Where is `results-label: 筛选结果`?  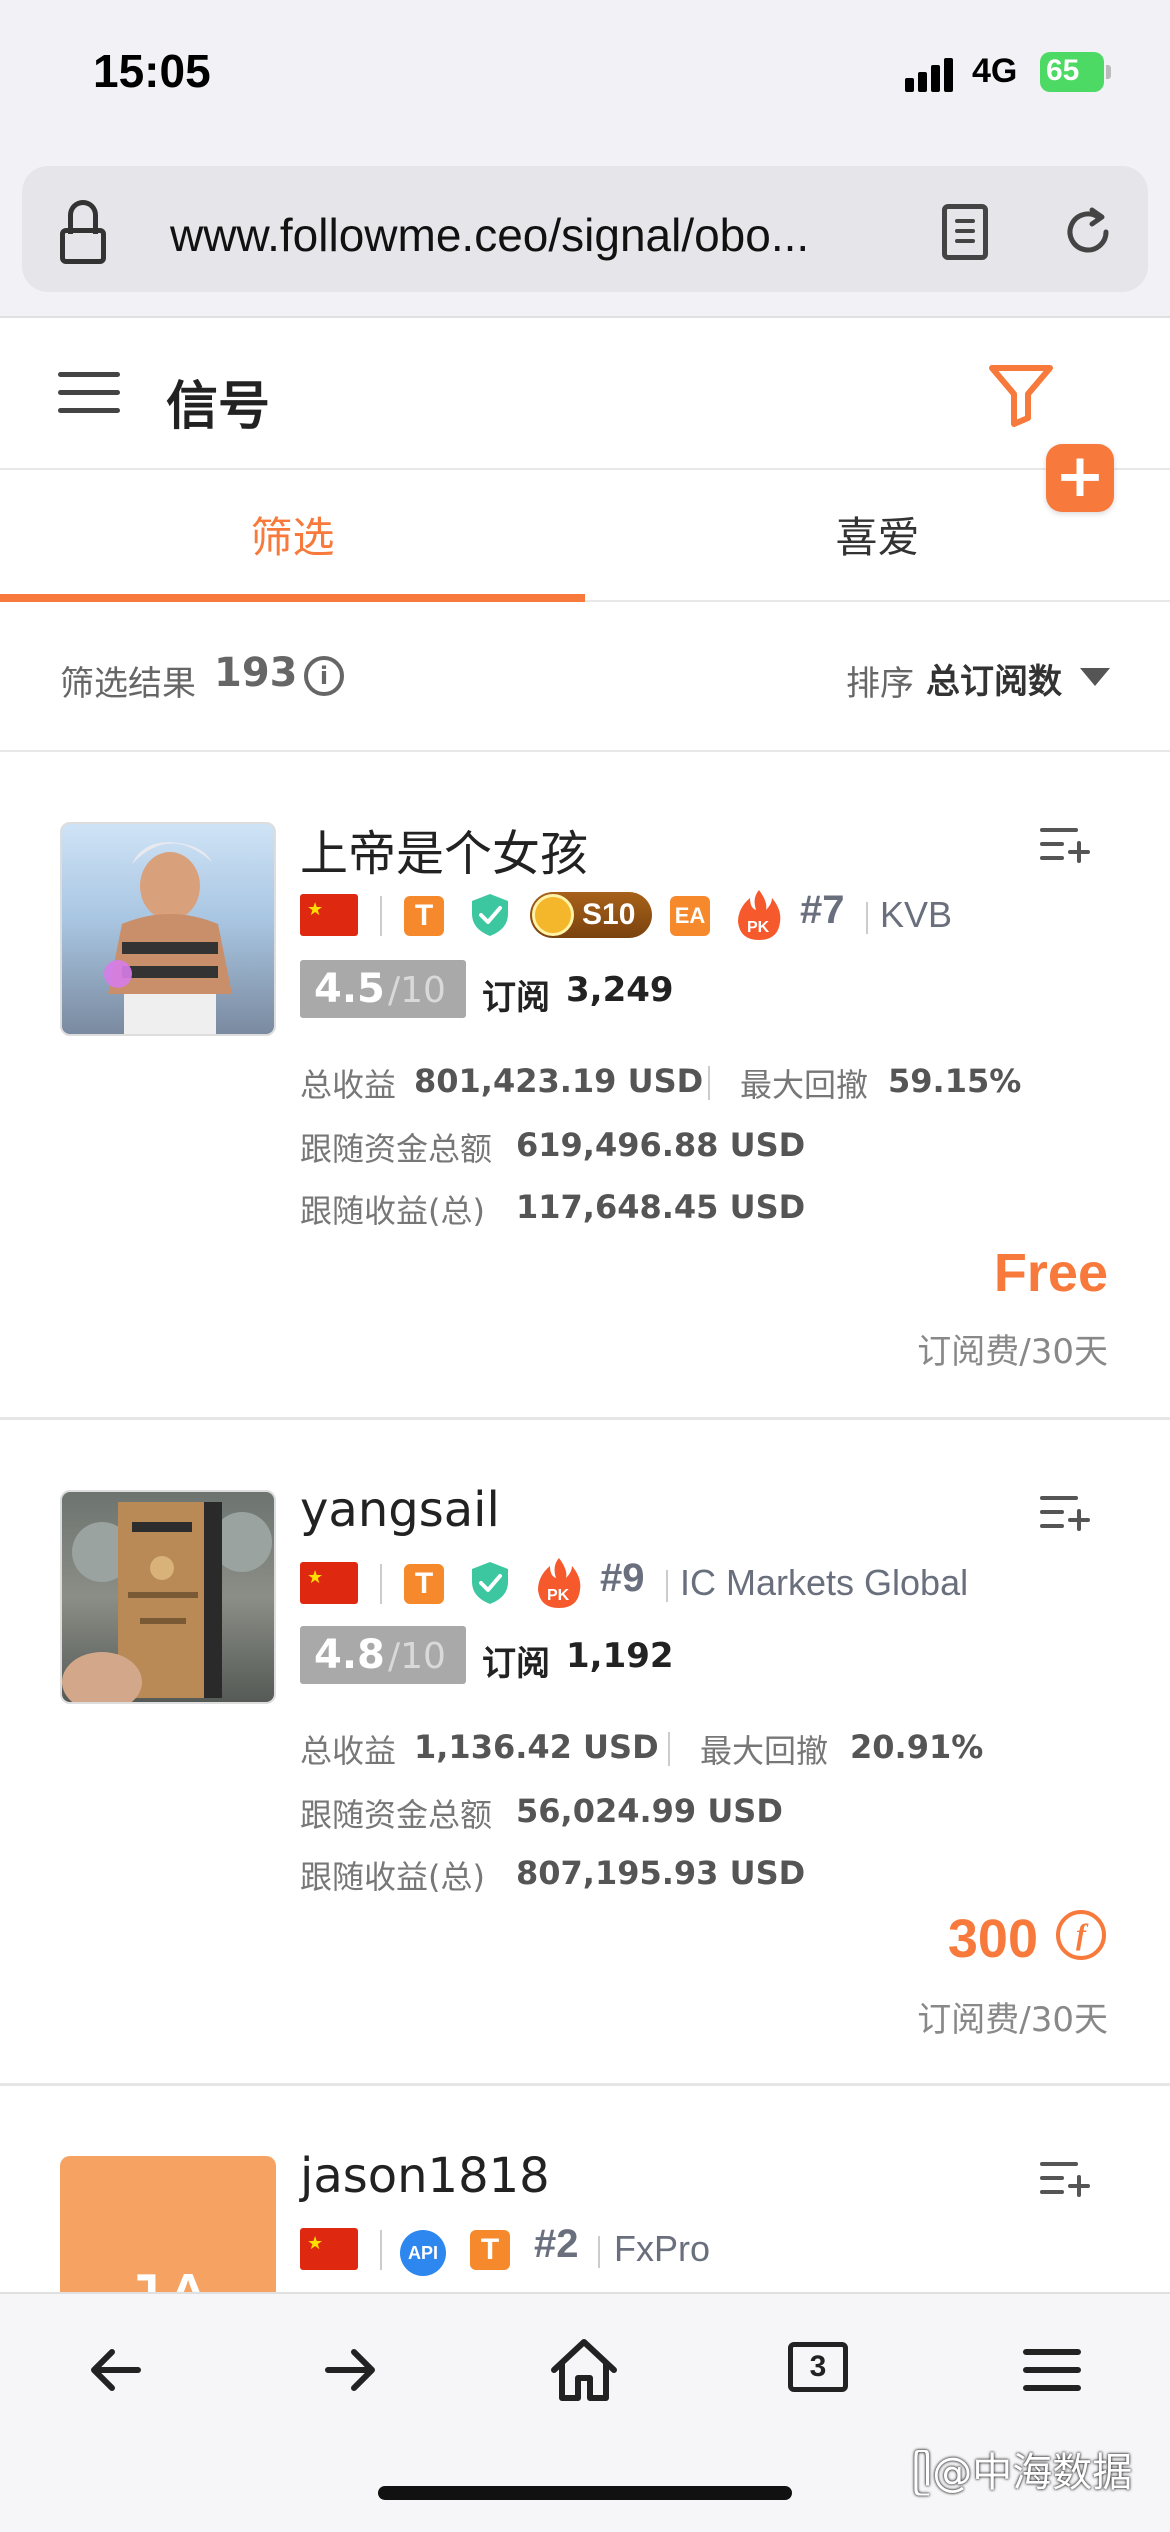 results-label: 筛选结果 is located at coordinates (128, 684).